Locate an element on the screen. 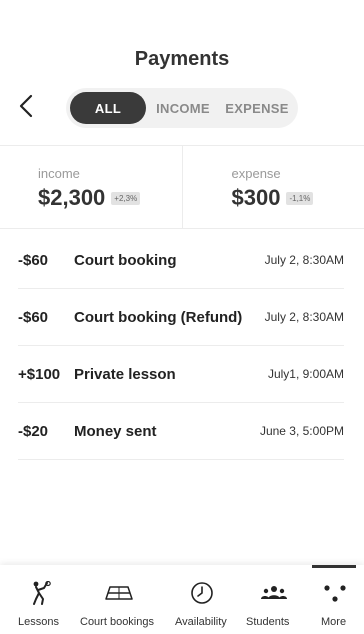  expense-label: expense is located at coordinates (256, 173).